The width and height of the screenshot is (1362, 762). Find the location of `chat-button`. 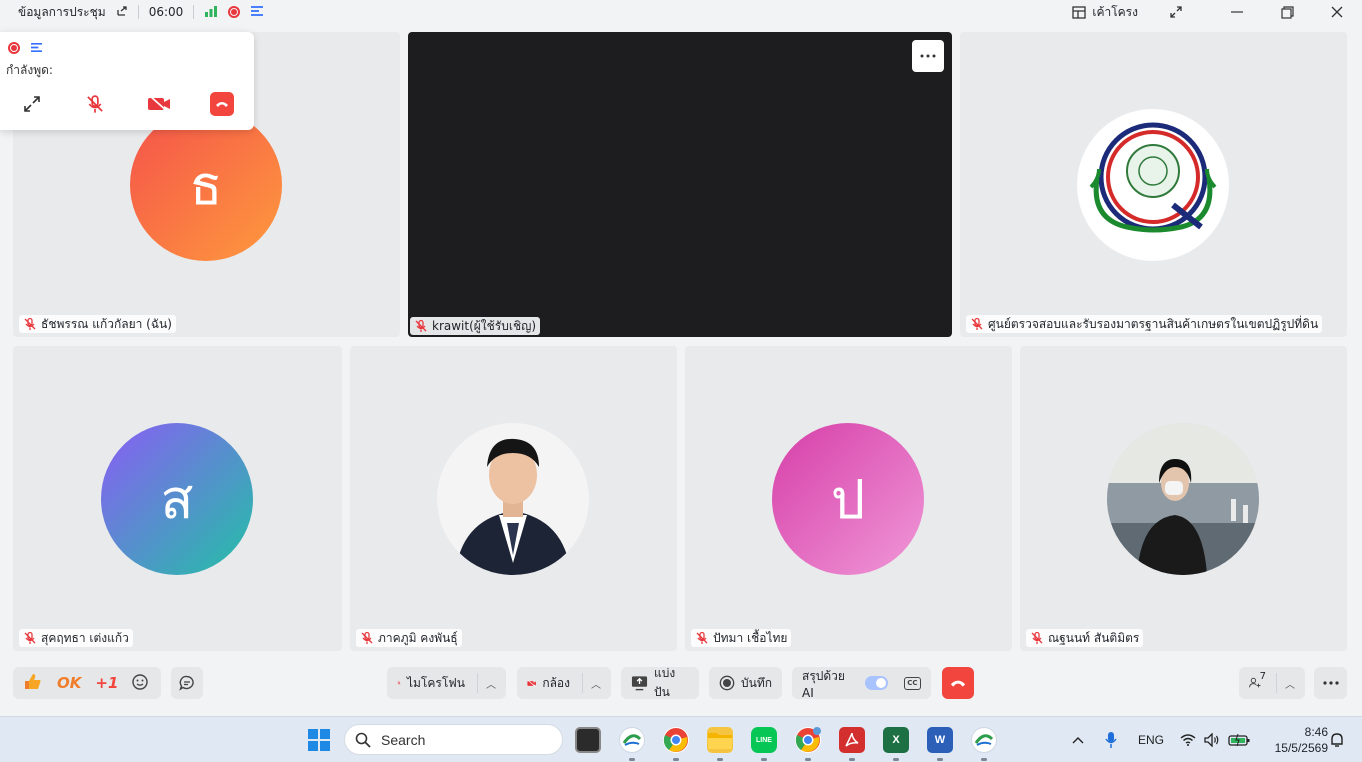

chat-button is located at coordinates (187, 683).